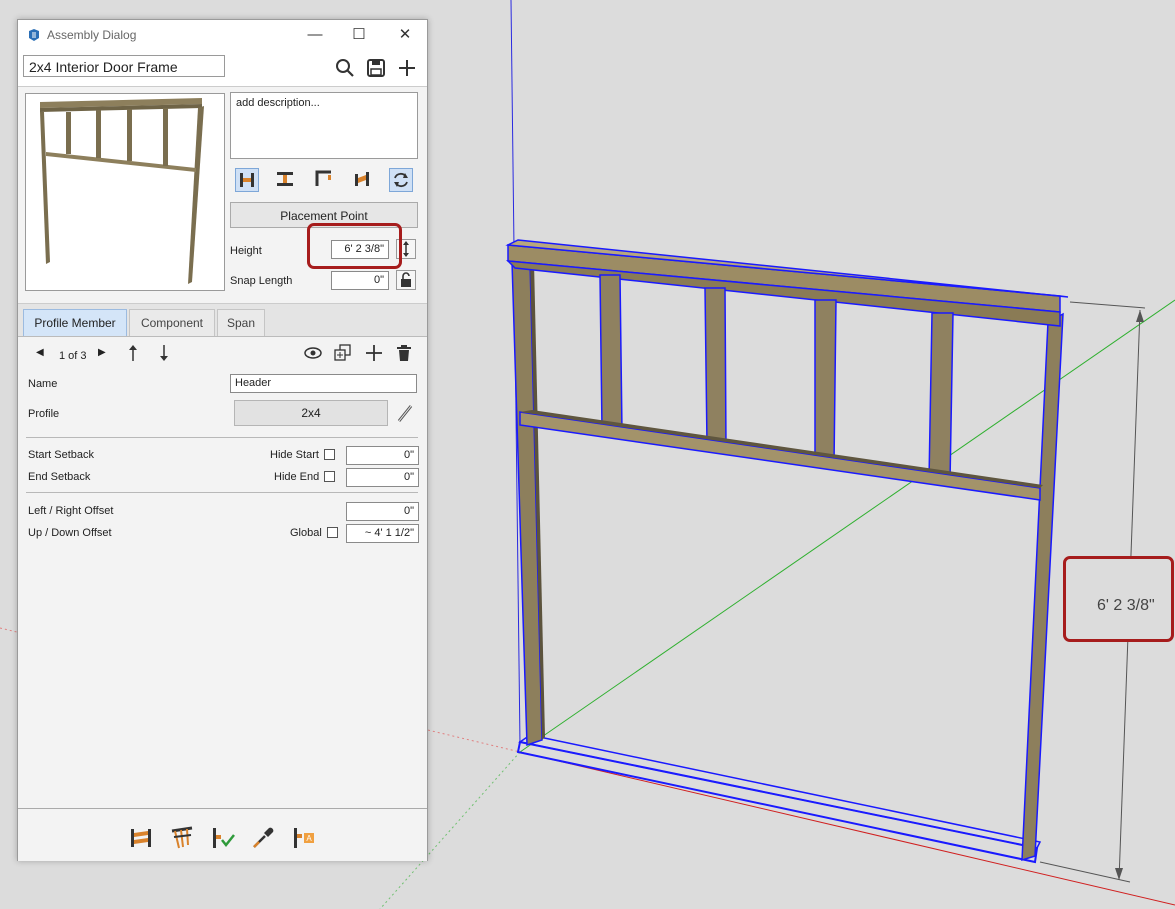  I want to click on global-checkbox, so click(332, 532).